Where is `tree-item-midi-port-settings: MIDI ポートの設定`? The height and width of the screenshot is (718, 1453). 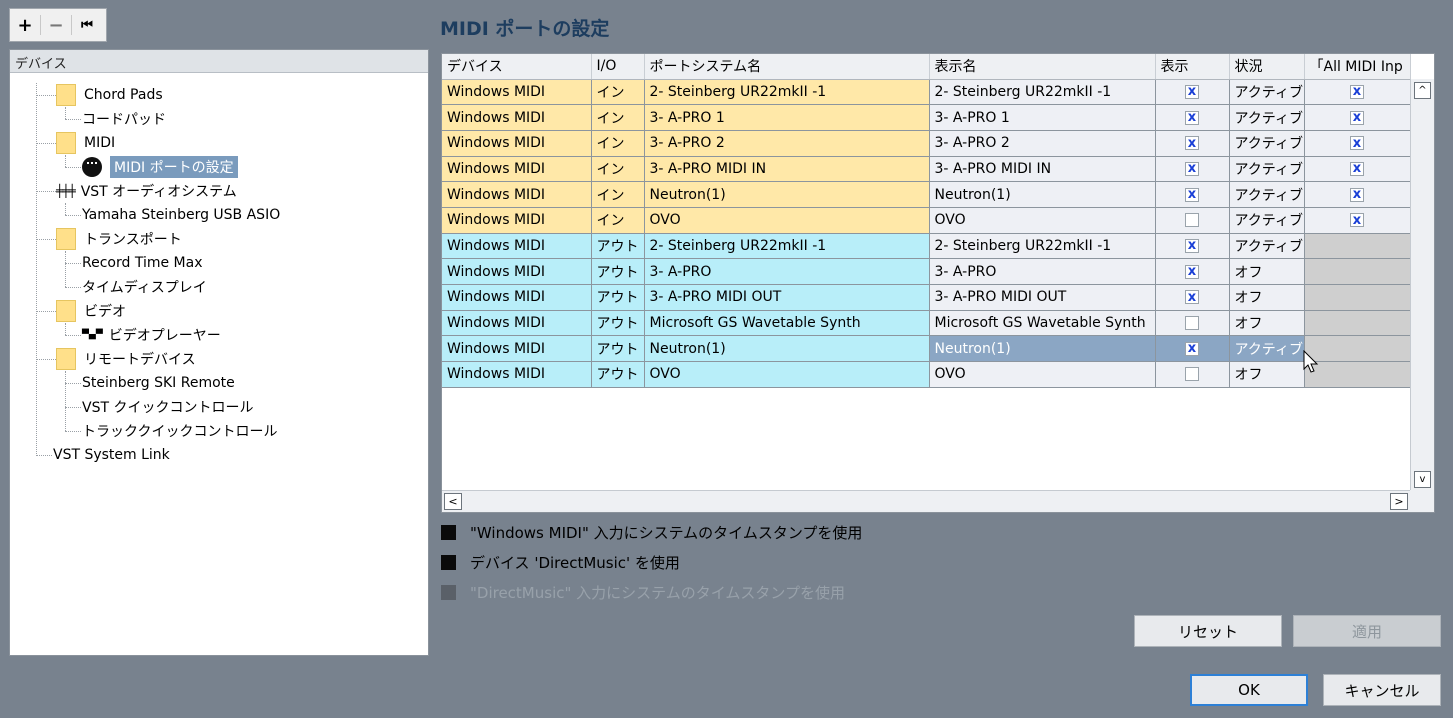 tree-item-midi-port-settings: MIDI ポートの設定 is located at coordinates (160, 167).